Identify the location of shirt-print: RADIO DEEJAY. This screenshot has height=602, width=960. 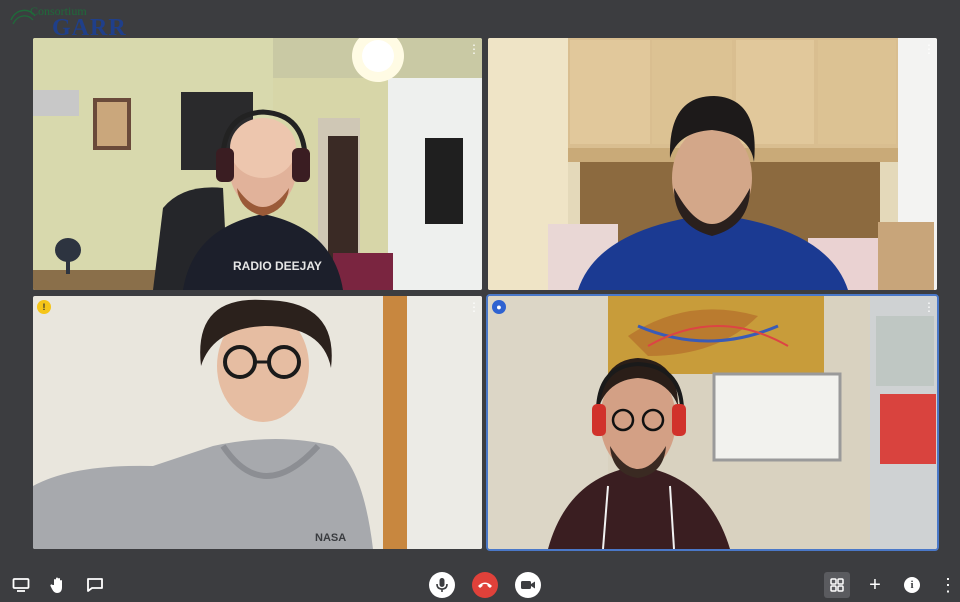
(277, 266).